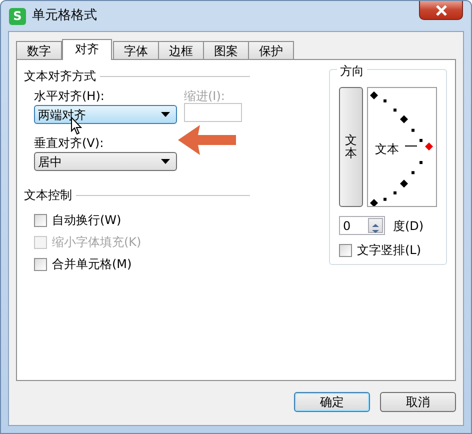 The width and height of the screenshot is (472, 434). What do you see at coordinates (136, 50) in the screenshot?
I see `tab: 字体` at bounding box center [136, 50].